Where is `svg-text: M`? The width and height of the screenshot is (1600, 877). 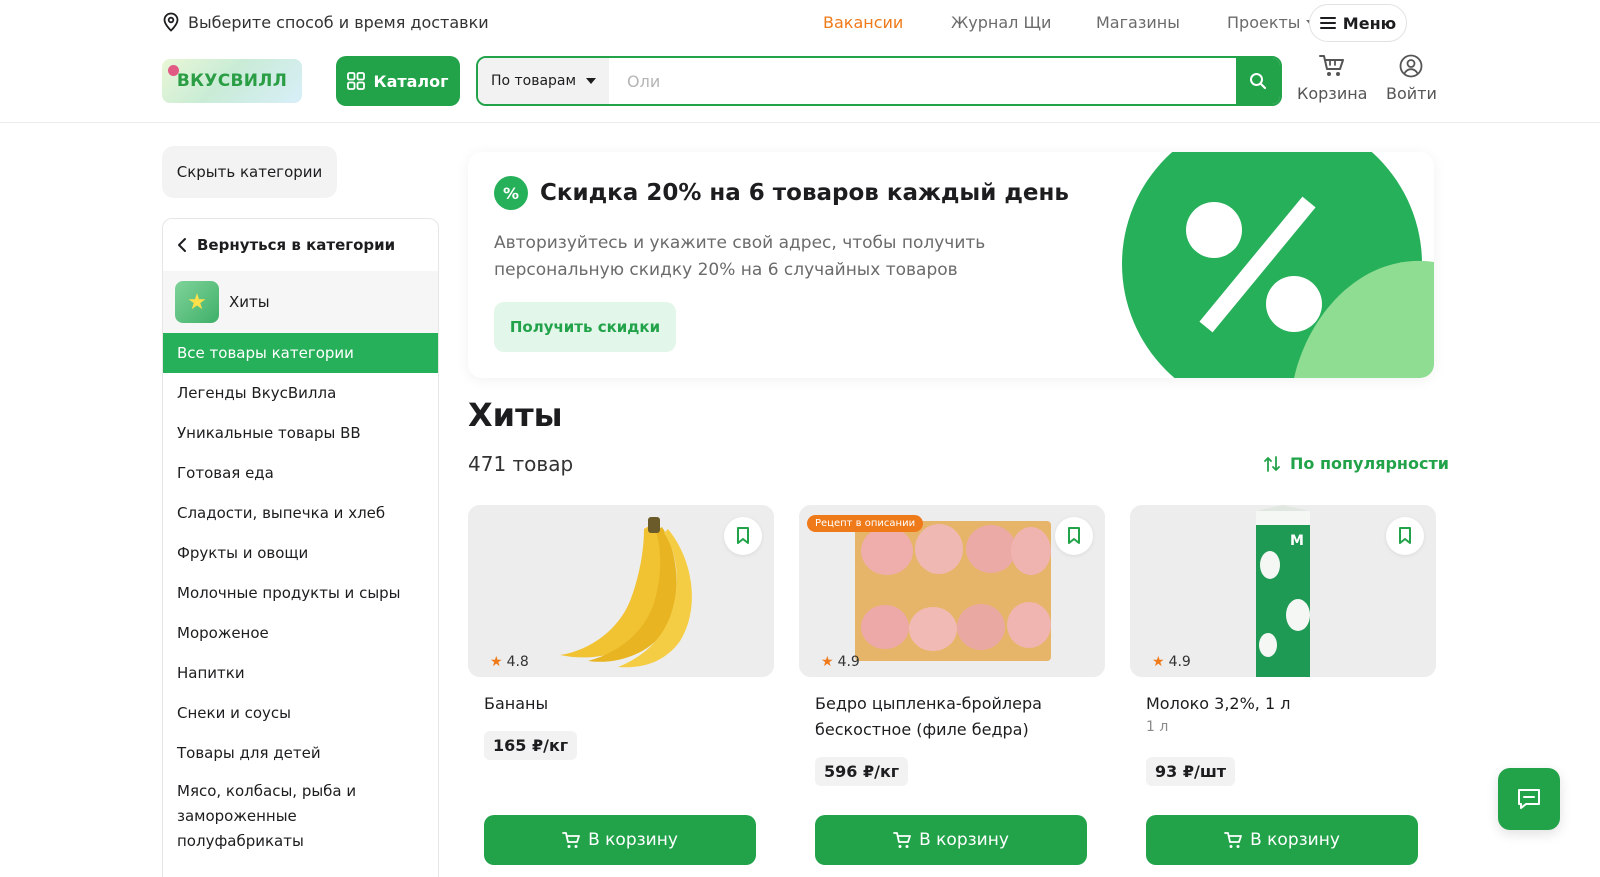
svg-text: M is located at coordinates (1297, 541).